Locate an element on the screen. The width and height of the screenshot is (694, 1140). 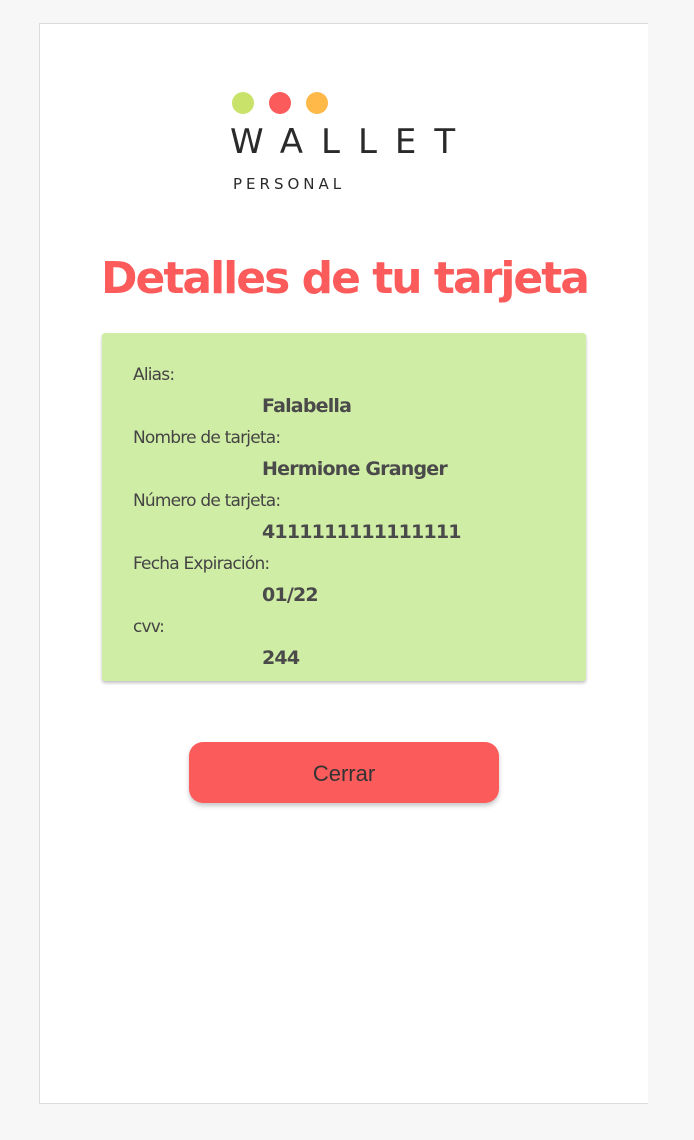
page-title: Detalles de tu tarjeta is located at coordinates (345, 278).